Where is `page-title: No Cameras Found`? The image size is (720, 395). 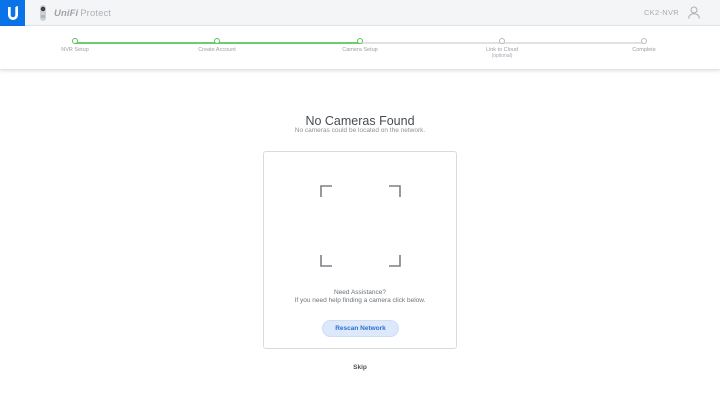 page-title: No Cameras Found is located at coordinates (360, 121).